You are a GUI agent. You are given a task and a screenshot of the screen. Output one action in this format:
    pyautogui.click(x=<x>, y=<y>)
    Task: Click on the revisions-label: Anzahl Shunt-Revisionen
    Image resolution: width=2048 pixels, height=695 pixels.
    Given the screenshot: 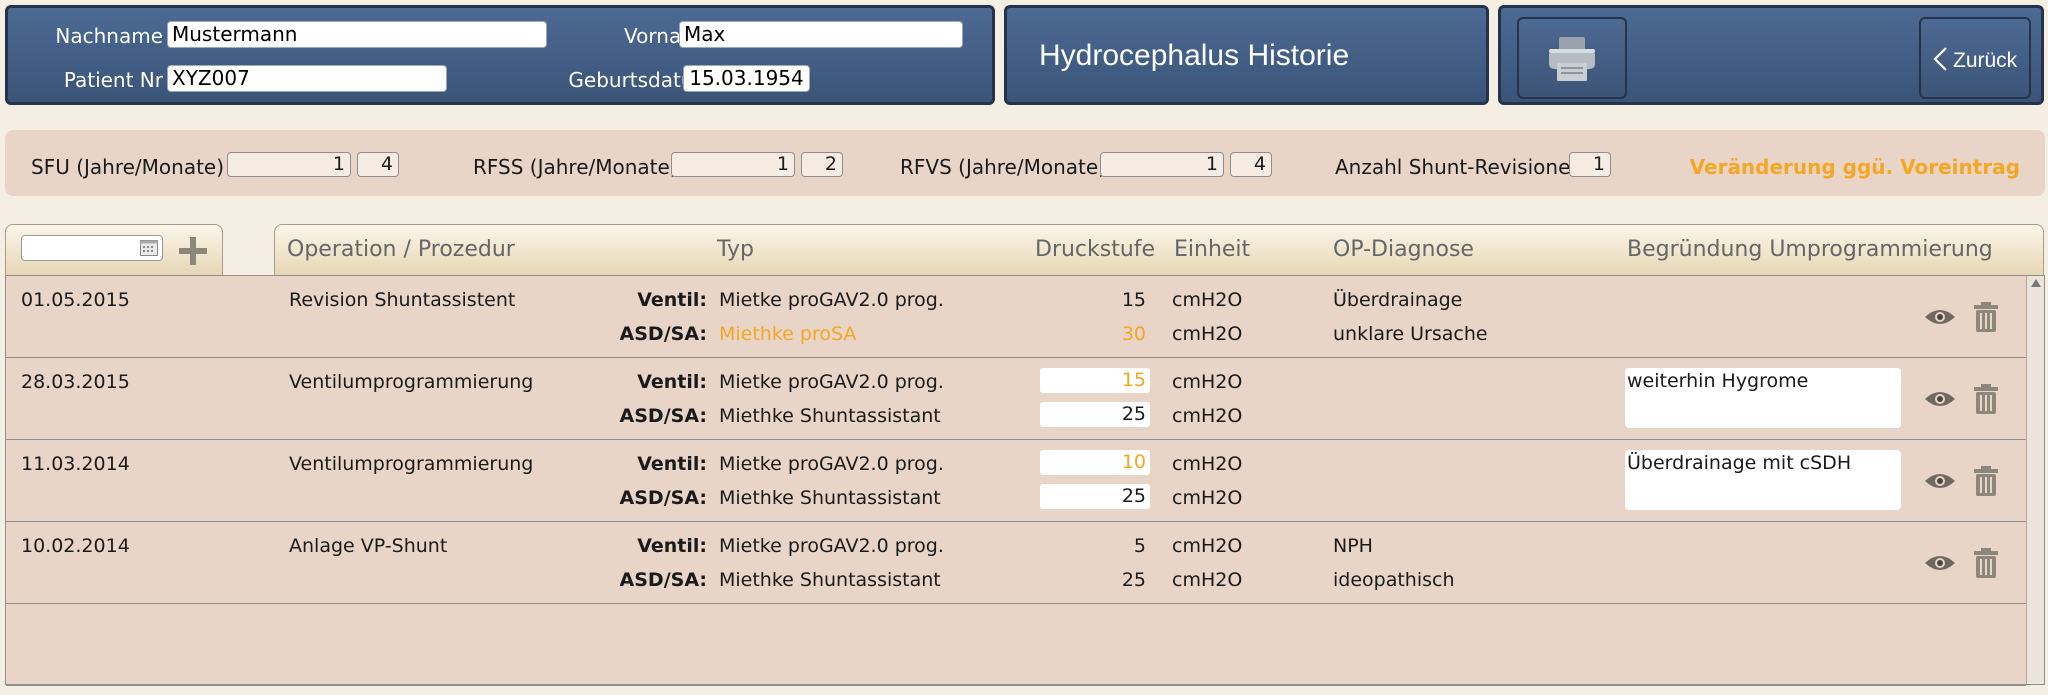 What is the action you would take?
    pyautogui.click(x=1459, y=167)
    